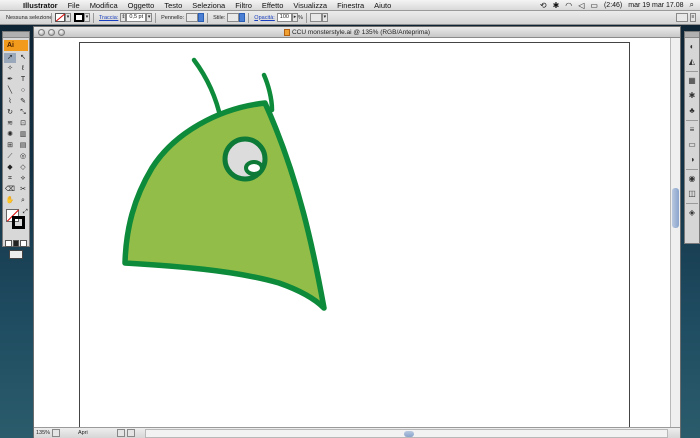 The height and width of the screenshot is (438, 700). I want to click on battery-time: (2:46), so click(613, 5).